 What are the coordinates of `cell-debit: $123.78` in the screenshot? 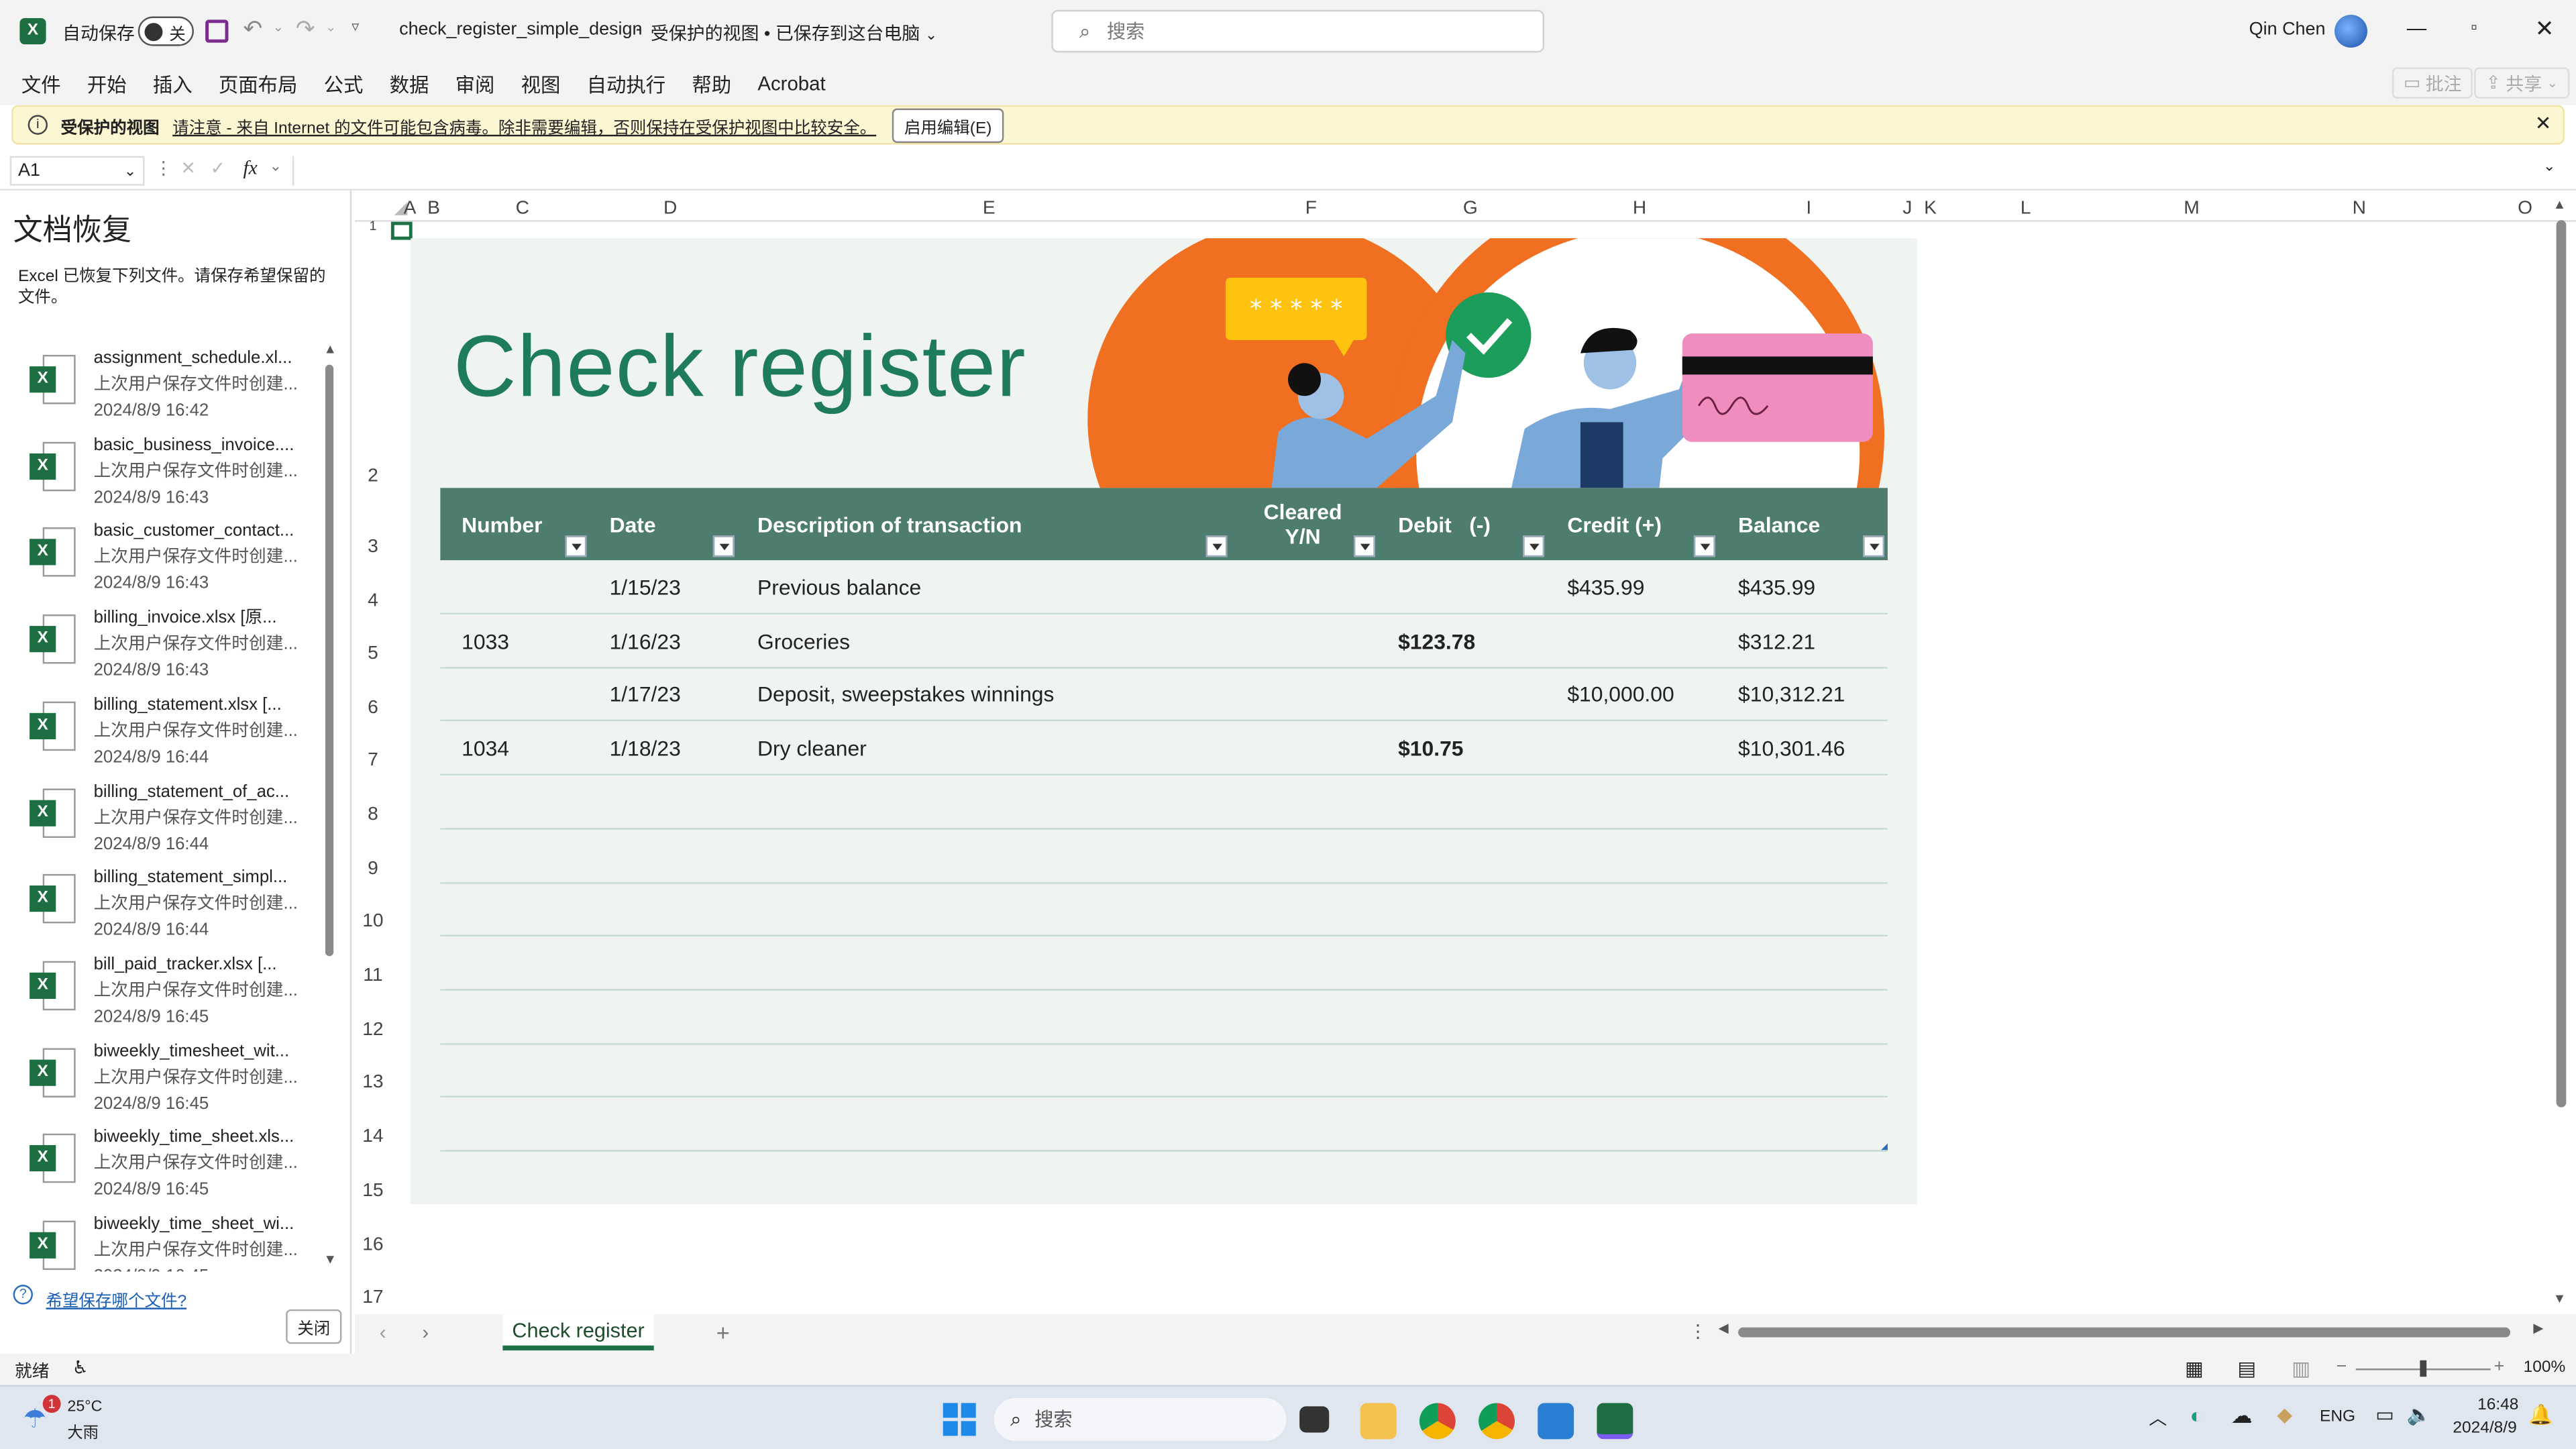 It's located at (1436, 641).